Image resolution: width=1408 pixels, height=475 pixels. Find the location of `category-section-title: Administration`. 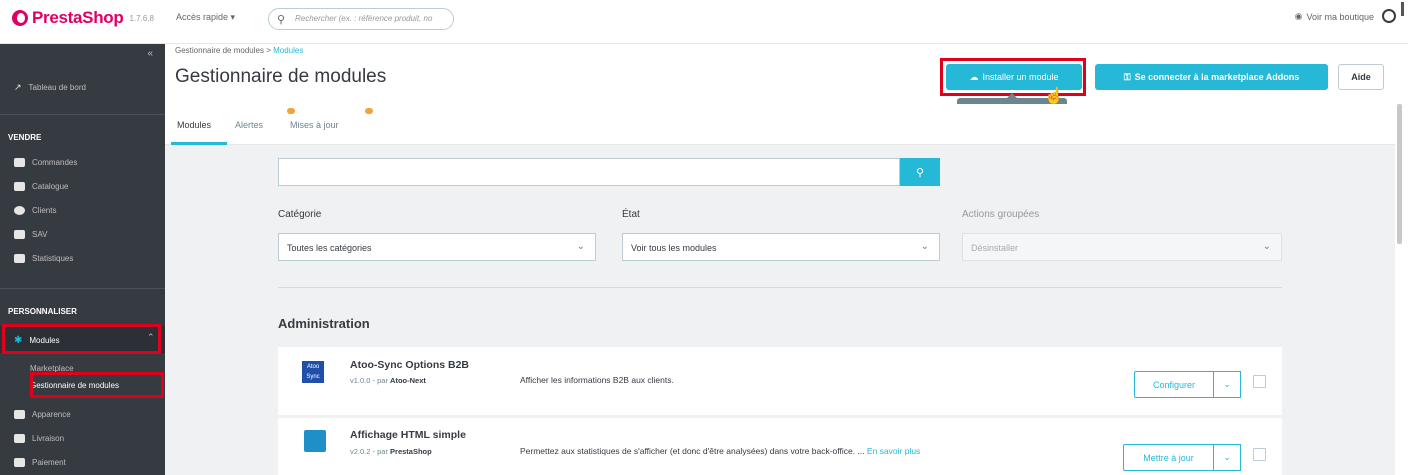

category-section-title: Administration is located at coordinates (324, 323).